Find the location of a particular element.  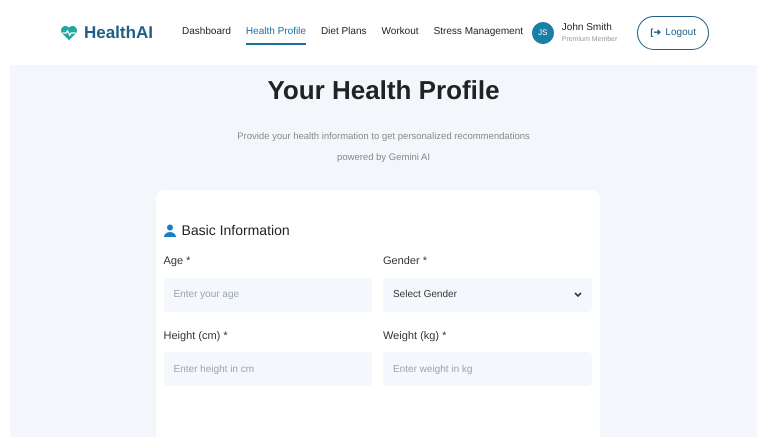

field-label: Weight (kg) * is located at coordinates (415, 336).